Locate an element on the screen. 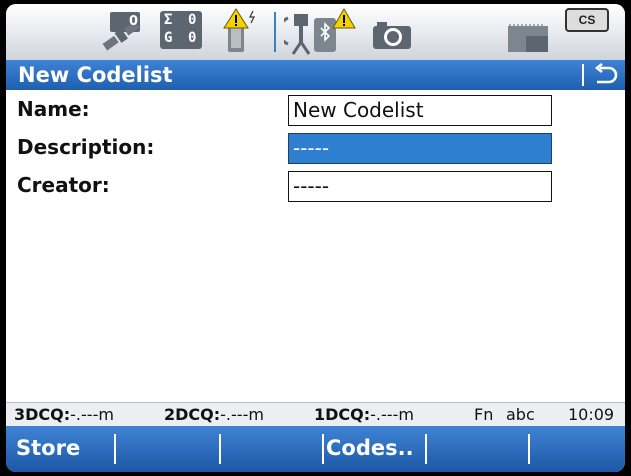  title-separator is located at coordinates (583, 75).